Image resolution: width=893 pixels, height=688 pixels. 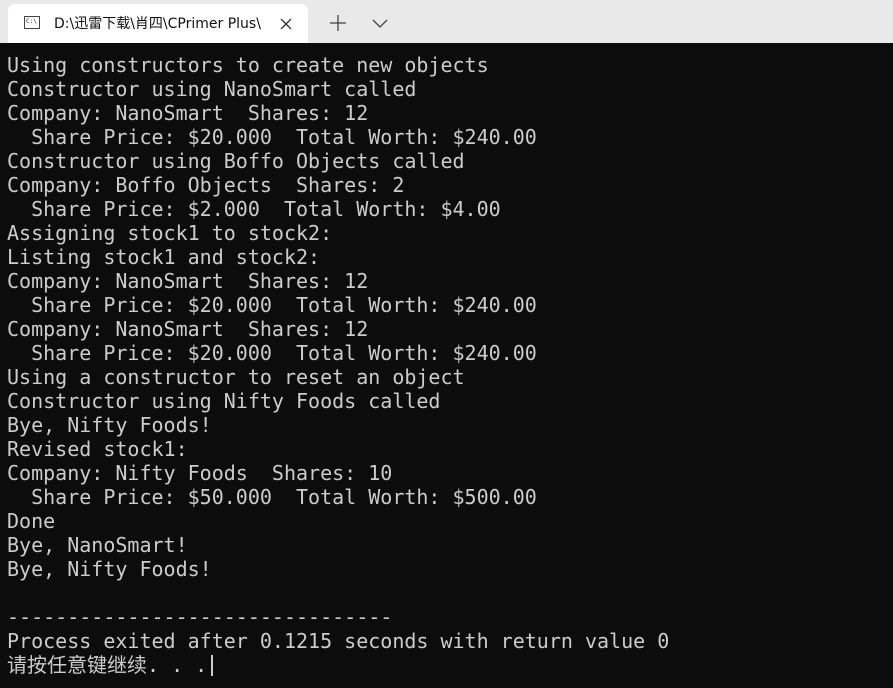 I want to click on prompt-text: 请按任意键继续. . ., so click(x=107, y=665).